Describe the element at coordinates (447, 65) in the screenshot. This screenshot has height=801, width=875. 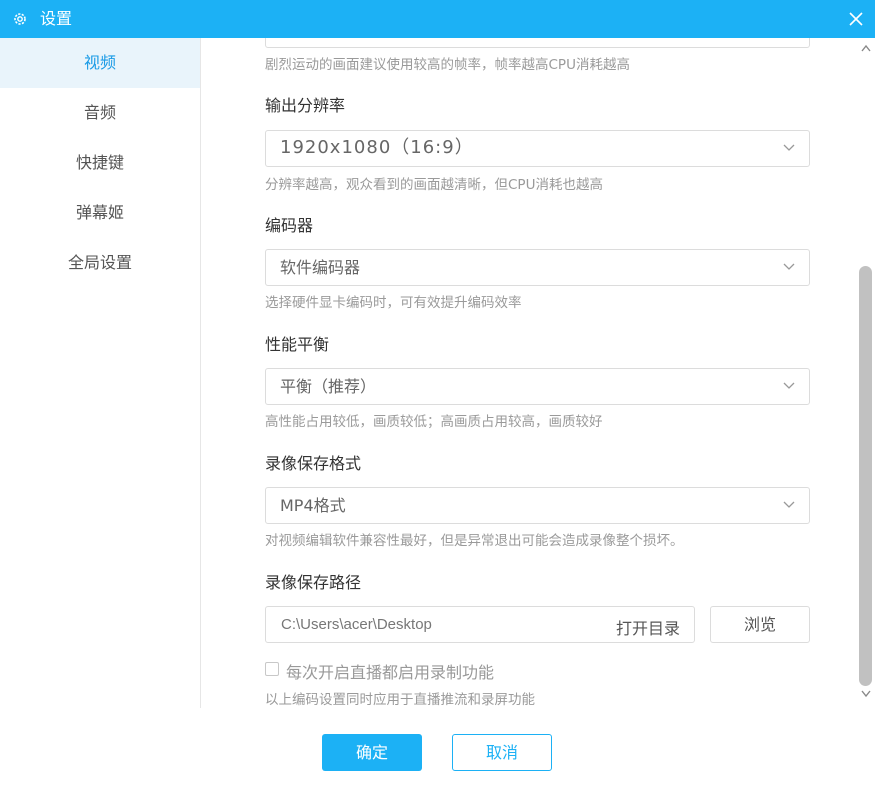
I see `framerate-hint: 剧烈运动的画面建议使用较高的帧率，帧率越高CPU消耗越高` at that location.